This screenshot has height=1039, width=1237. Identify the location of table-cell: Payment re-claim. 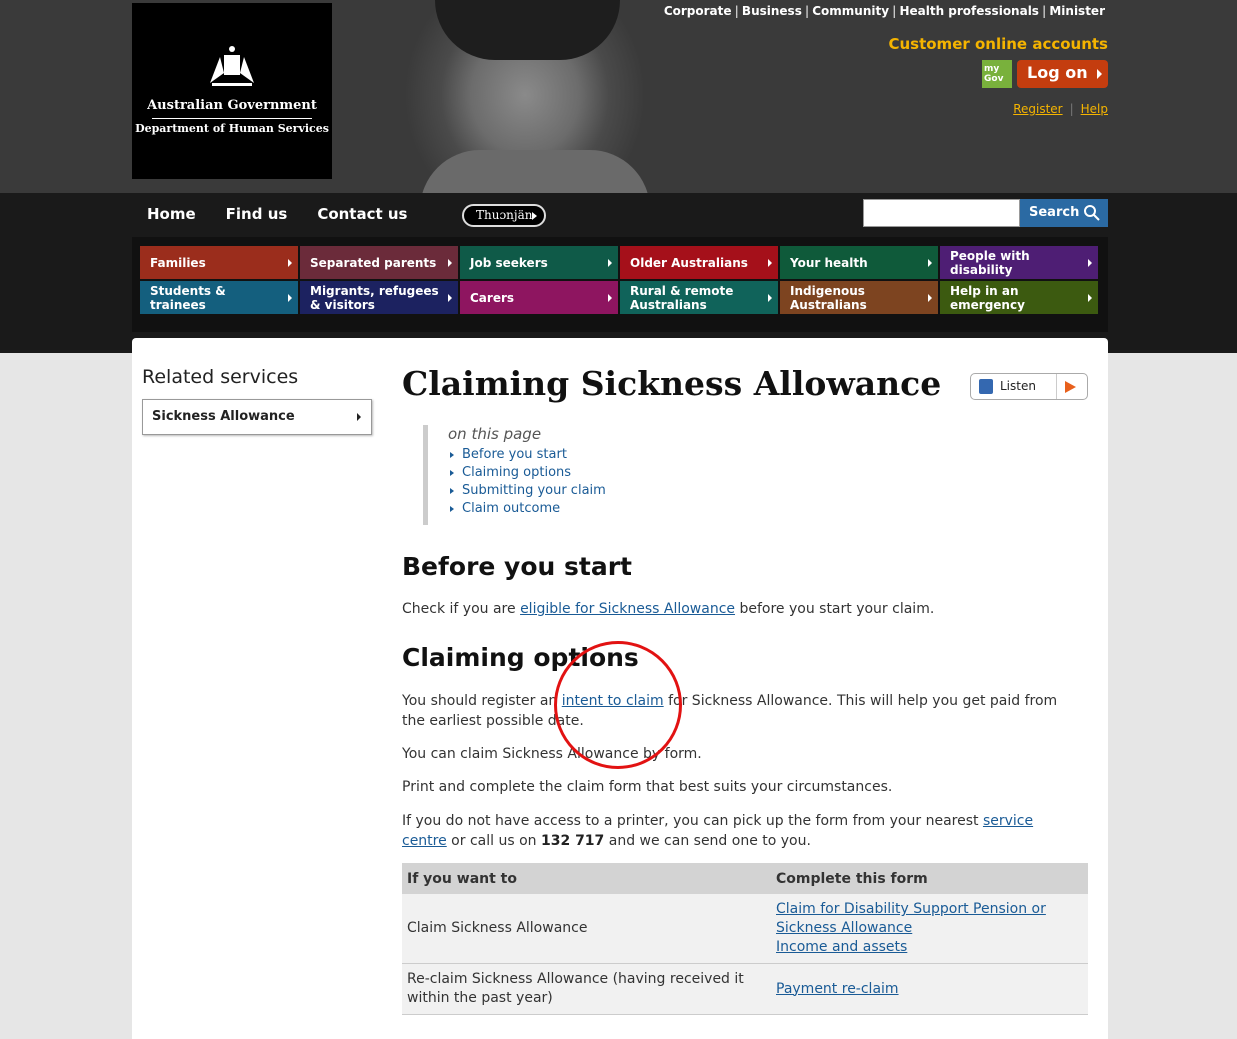
(929, 989).